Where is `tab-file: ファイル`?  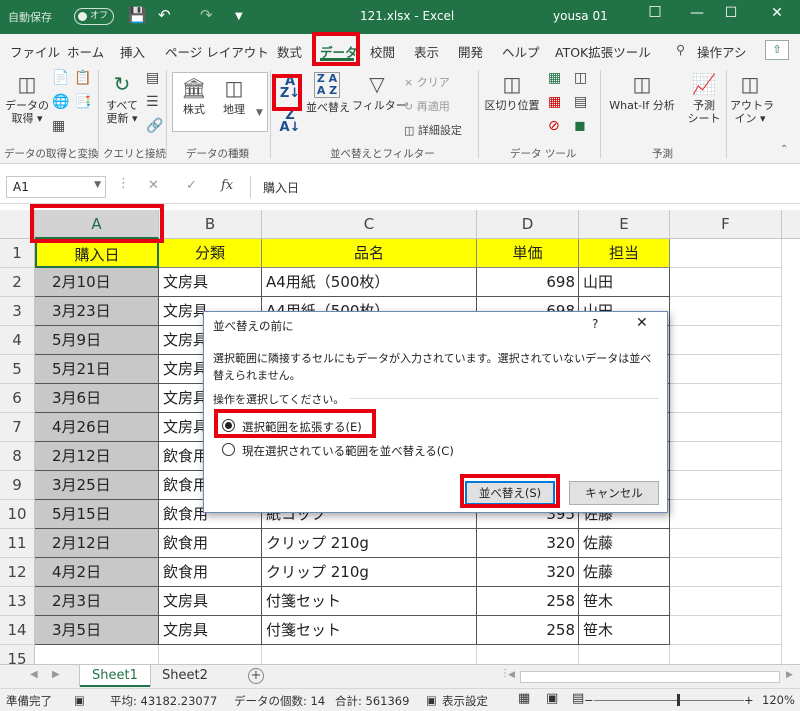 tab-file: ファイル is located at coordinates (35, 51).